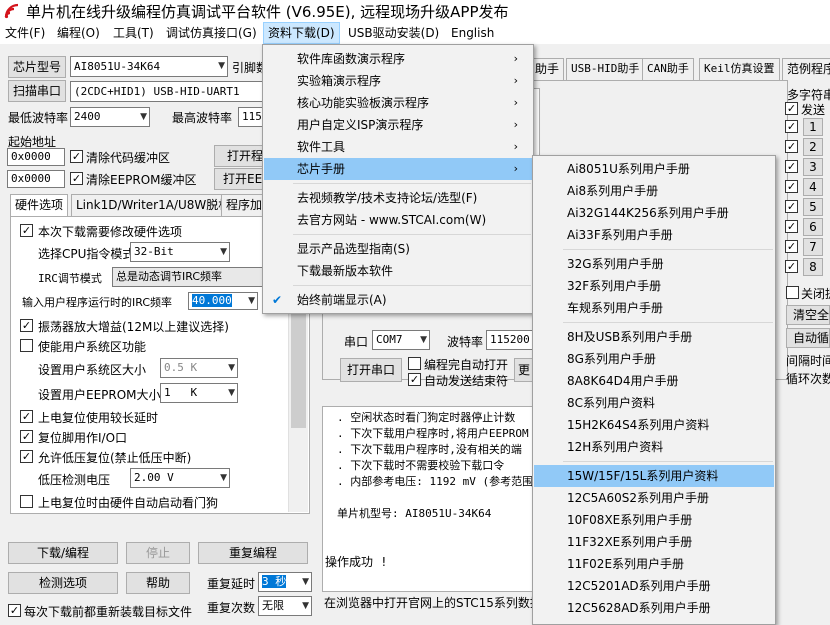 The height and width of the screenshot is (625, 830). Describe the element at coordinates (524, 370) in the screenshot. I see `more-button: 更` at that location.